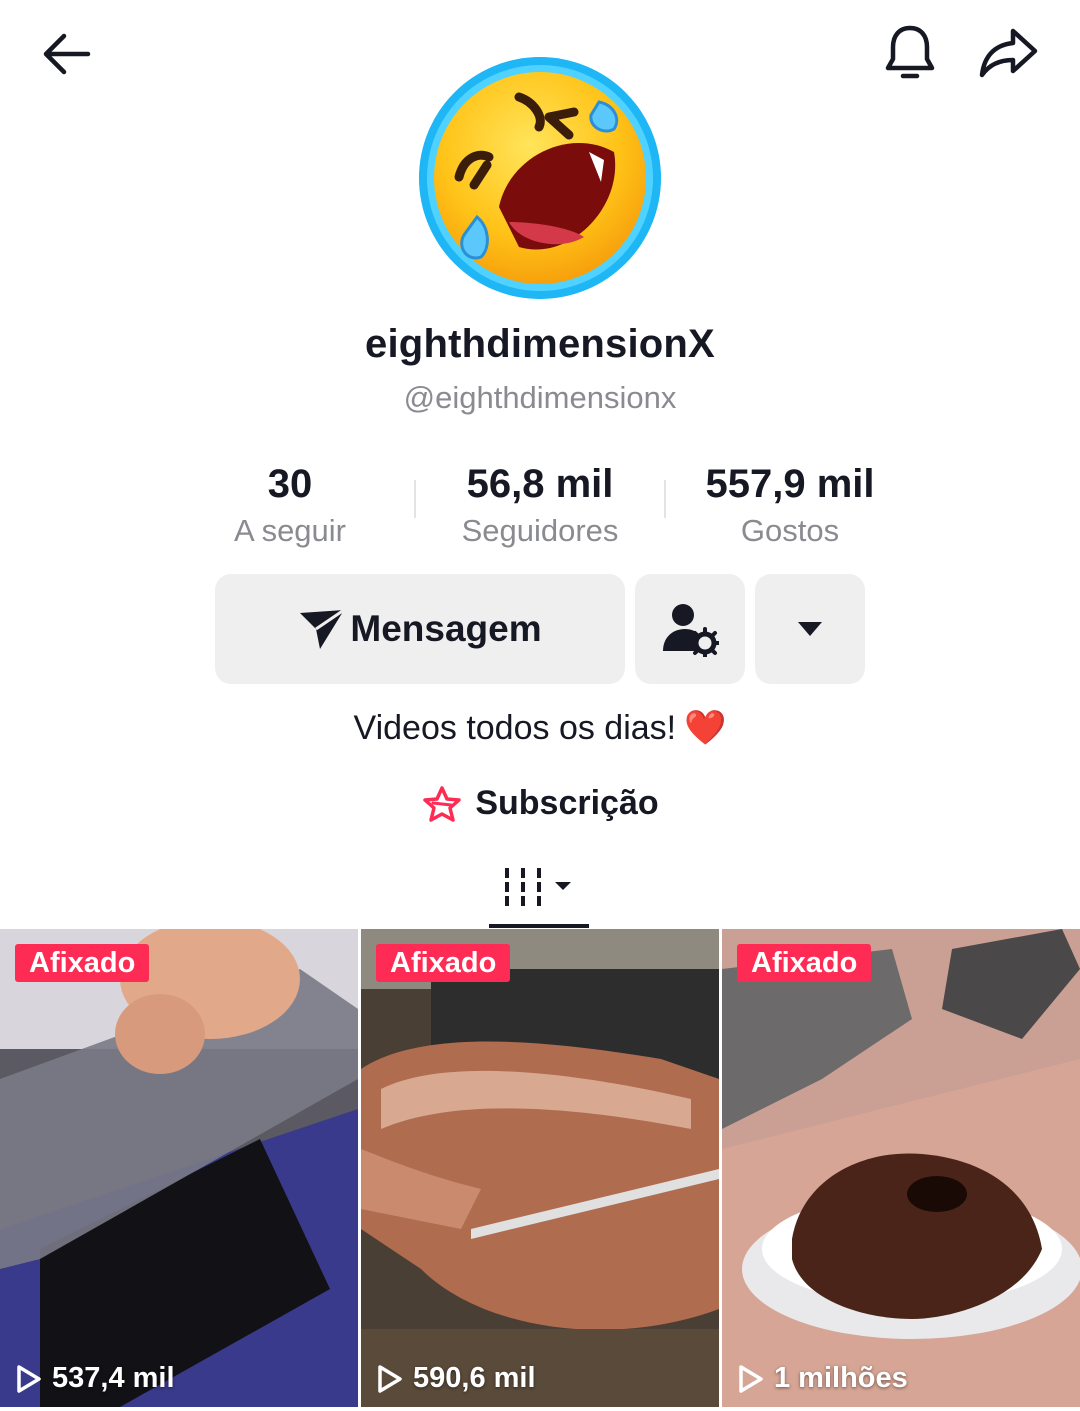  Describe the element at coordinates (841, 1378) in the screenshot. I see `view-count-text: 1 milhões` at that location.